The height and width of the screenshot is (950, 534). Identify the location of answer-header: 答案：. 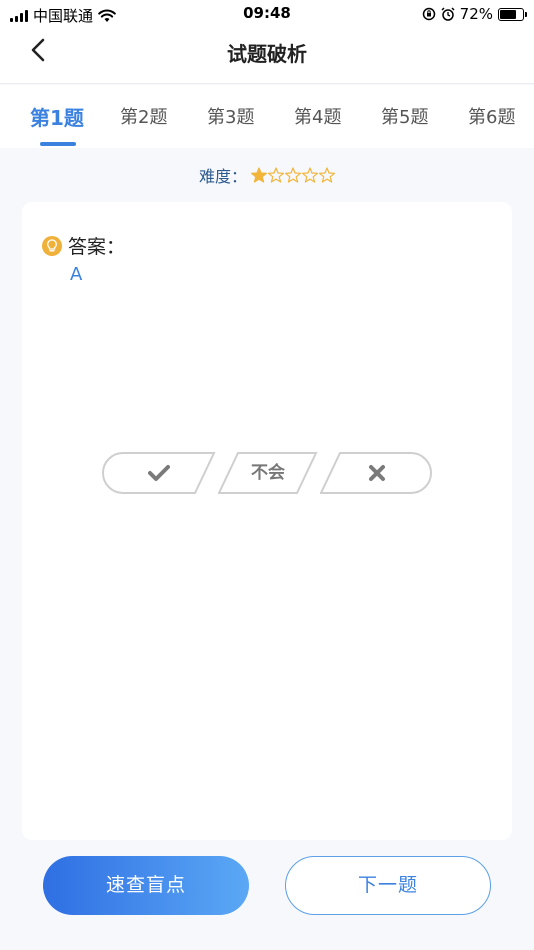
(83, 245).